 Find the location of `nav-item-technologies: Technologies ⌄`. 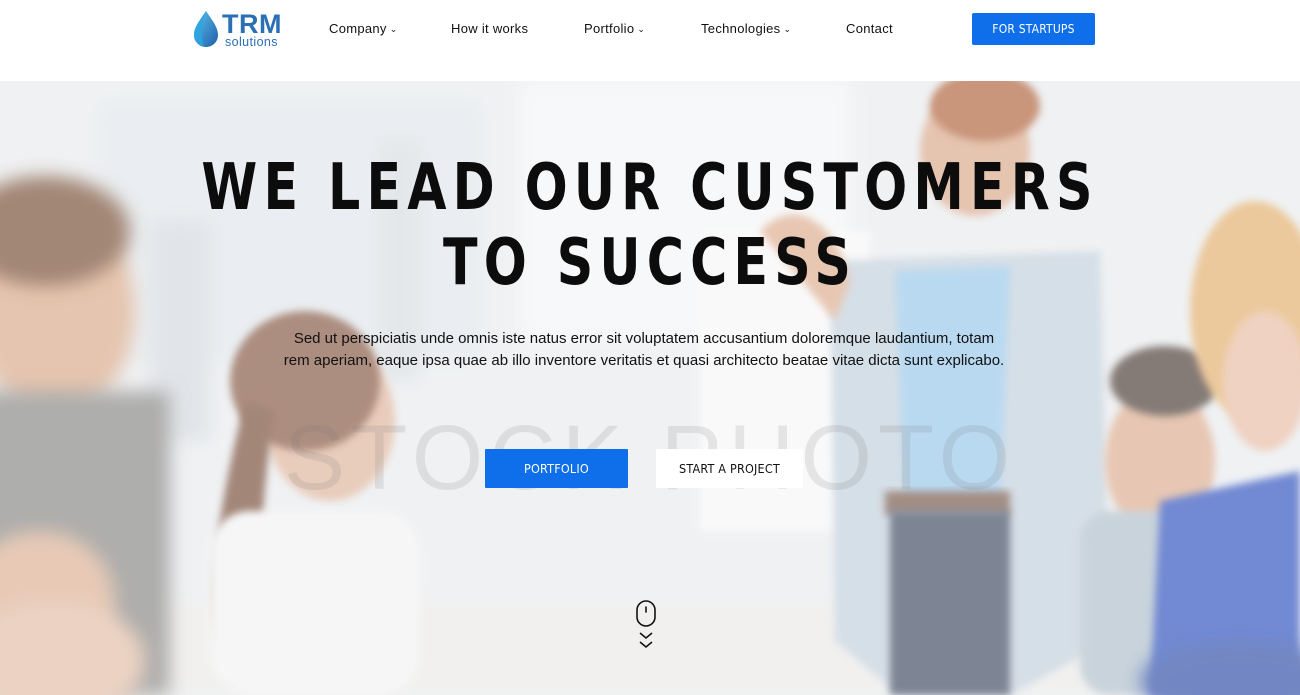

nav-item-technologies: Technologies ⌄ is located at coordinates (746, 28).